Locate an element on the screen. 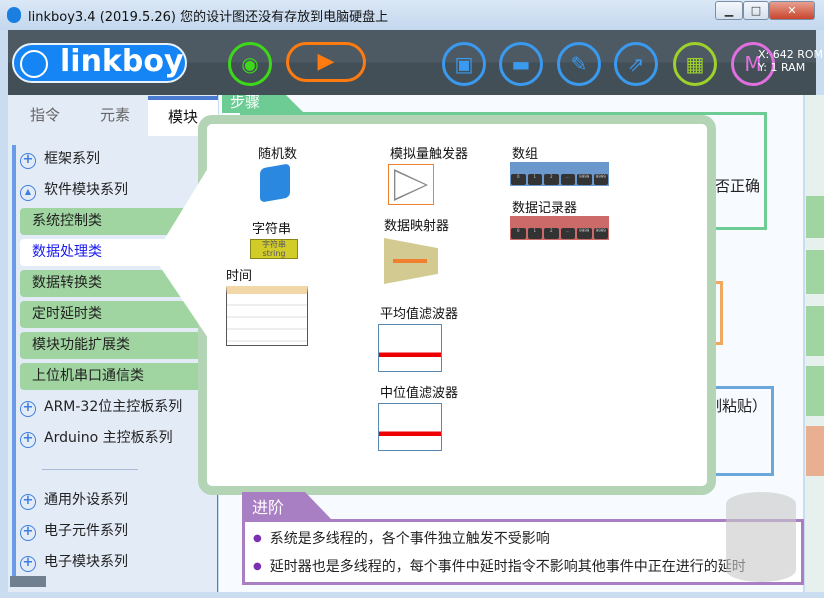  trigger-icon is located at coordinates (411, 184).